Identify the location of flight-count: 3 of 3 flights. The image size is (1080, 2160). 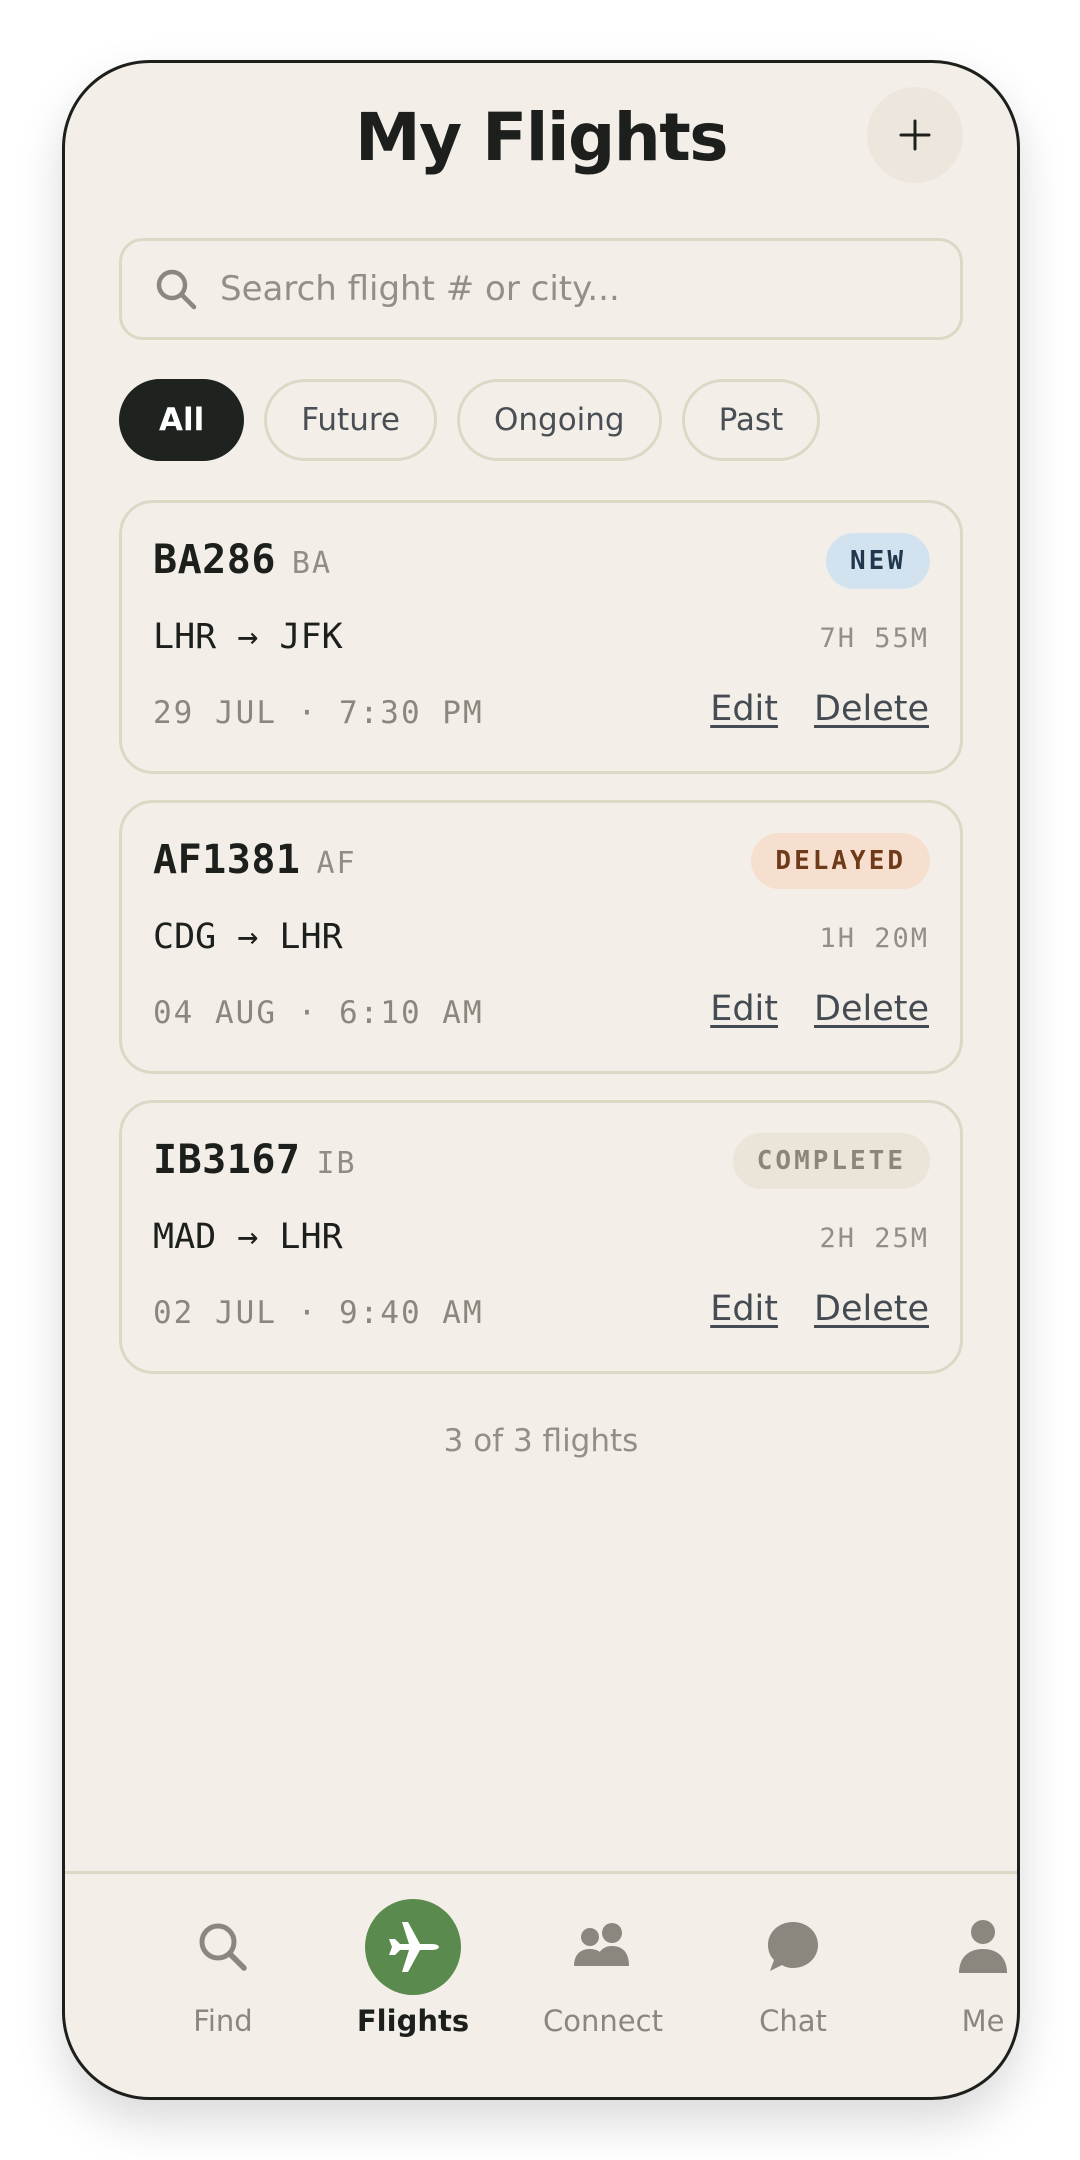
(541, 1441).